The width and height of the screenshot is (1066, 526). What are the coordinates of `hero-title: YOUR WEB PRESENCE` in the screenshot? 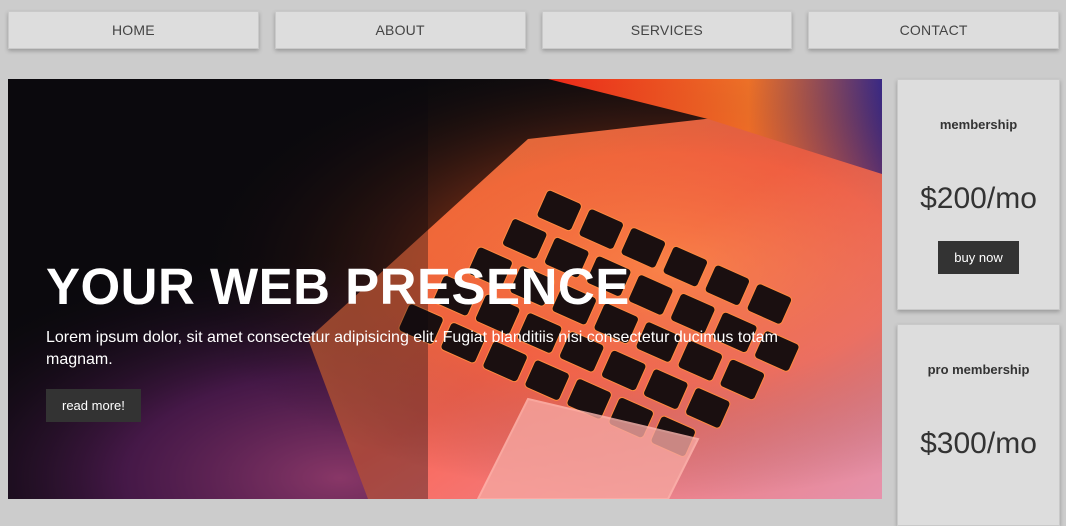 It's located at (338, 286).